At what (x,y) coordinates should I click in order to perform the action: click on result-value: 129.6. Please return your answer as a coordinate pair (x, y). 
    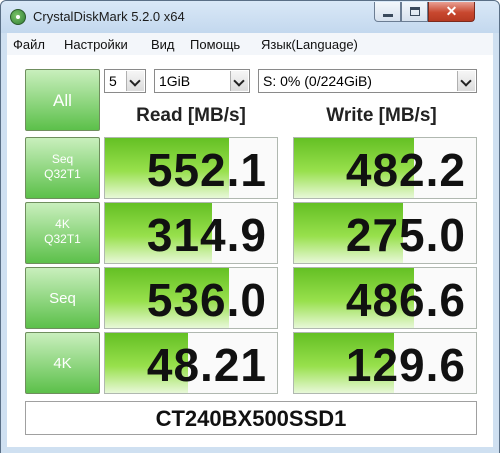
    Looking at the image, I should click on (405, 365).